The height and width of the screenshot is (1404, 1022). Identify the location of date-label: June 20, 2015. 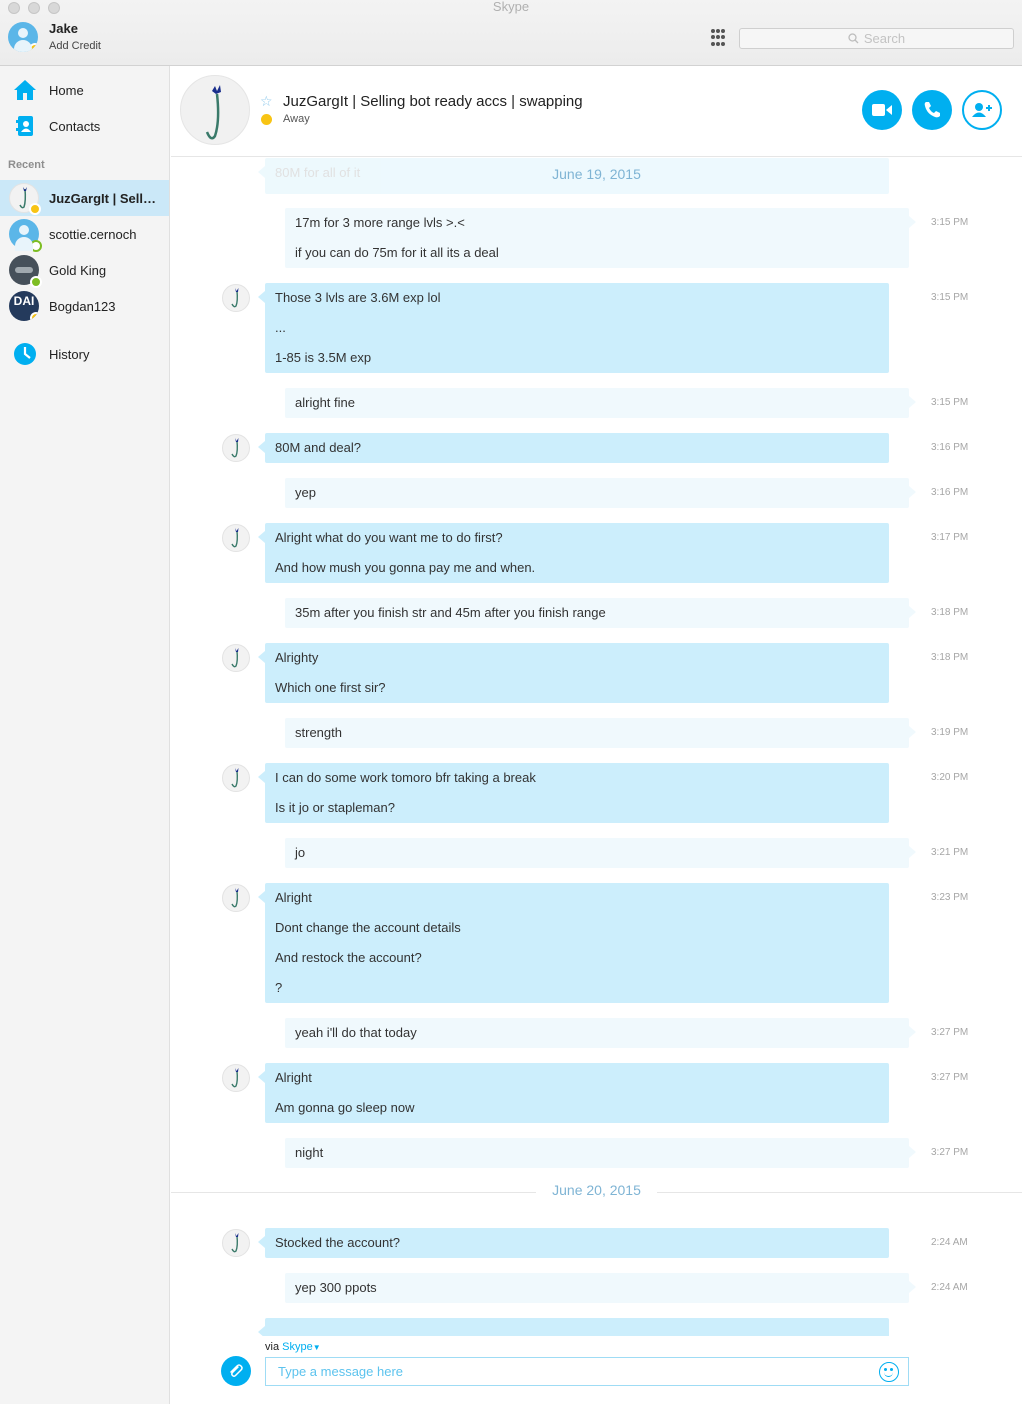
(596, 1190).